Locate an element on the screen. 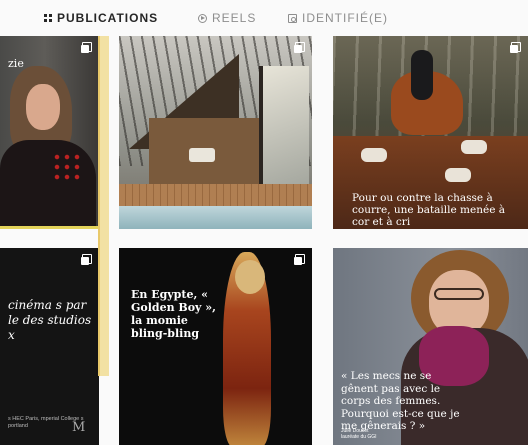  photo-glasses is located at coordinates (459, 294).